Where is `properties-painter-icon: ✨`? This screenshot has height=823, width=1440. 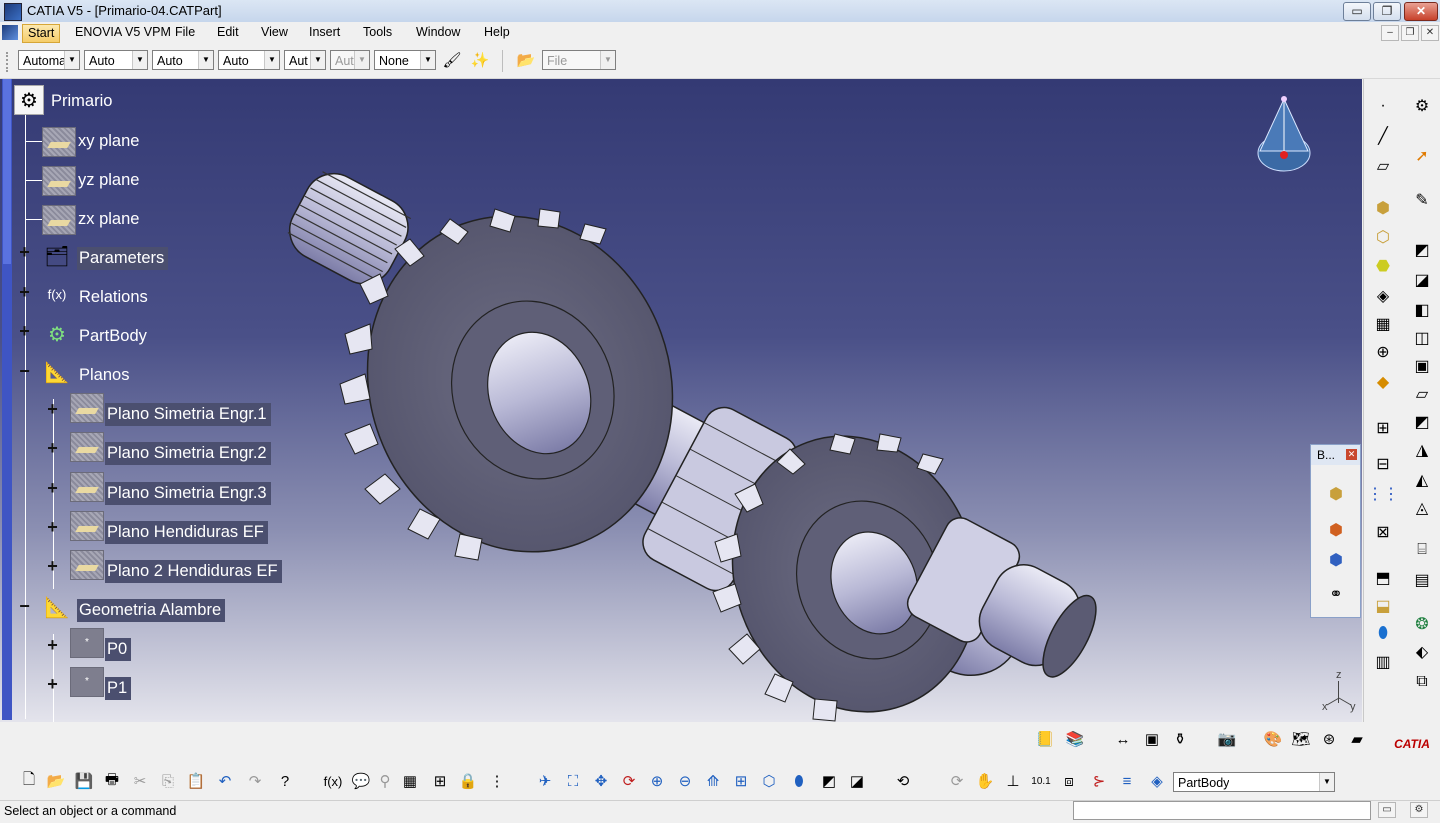 properties-painter-icon: ✨ is located at coordinates (480, 60).